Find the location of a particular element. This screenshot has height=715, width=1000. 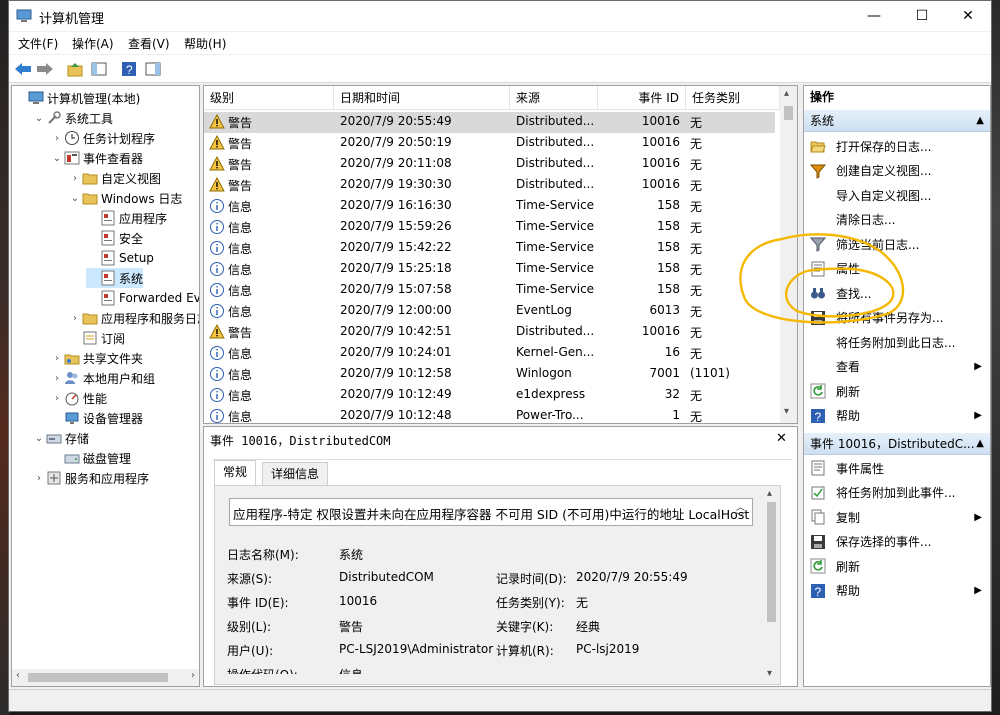

detail-scroll-thumb is located at coordinates (771, 562).